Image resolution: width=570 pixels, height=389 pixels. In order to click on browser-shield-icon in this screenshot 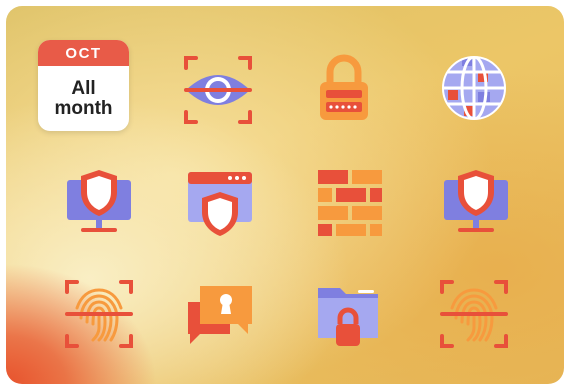, I will do `click(220, 204)`.